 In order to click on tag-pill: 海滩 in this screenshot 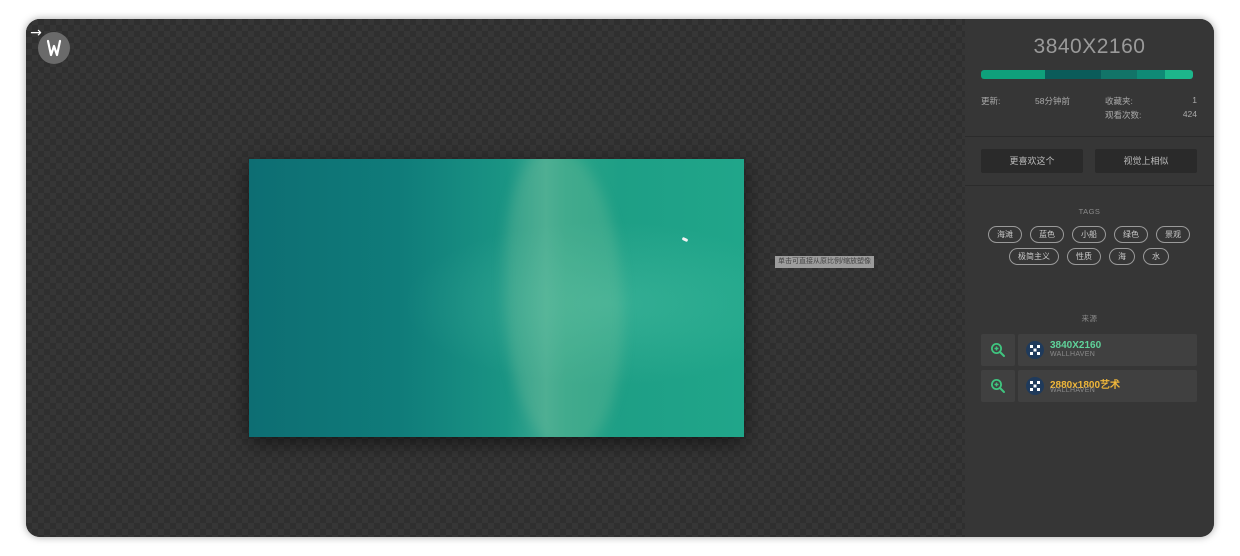, I will do `click(1005, 234)`.